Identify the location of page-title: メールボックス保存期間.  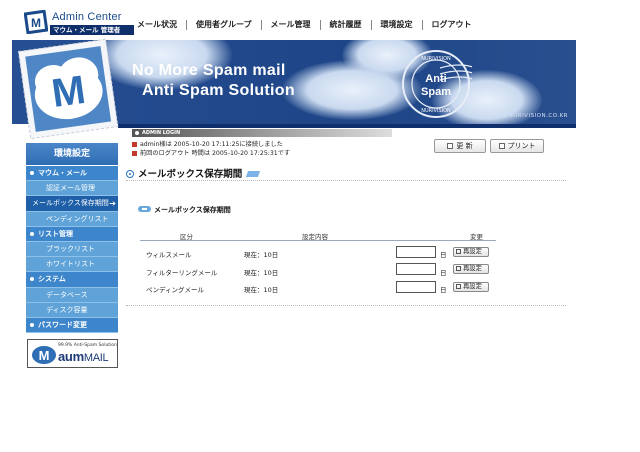
(193, 173).